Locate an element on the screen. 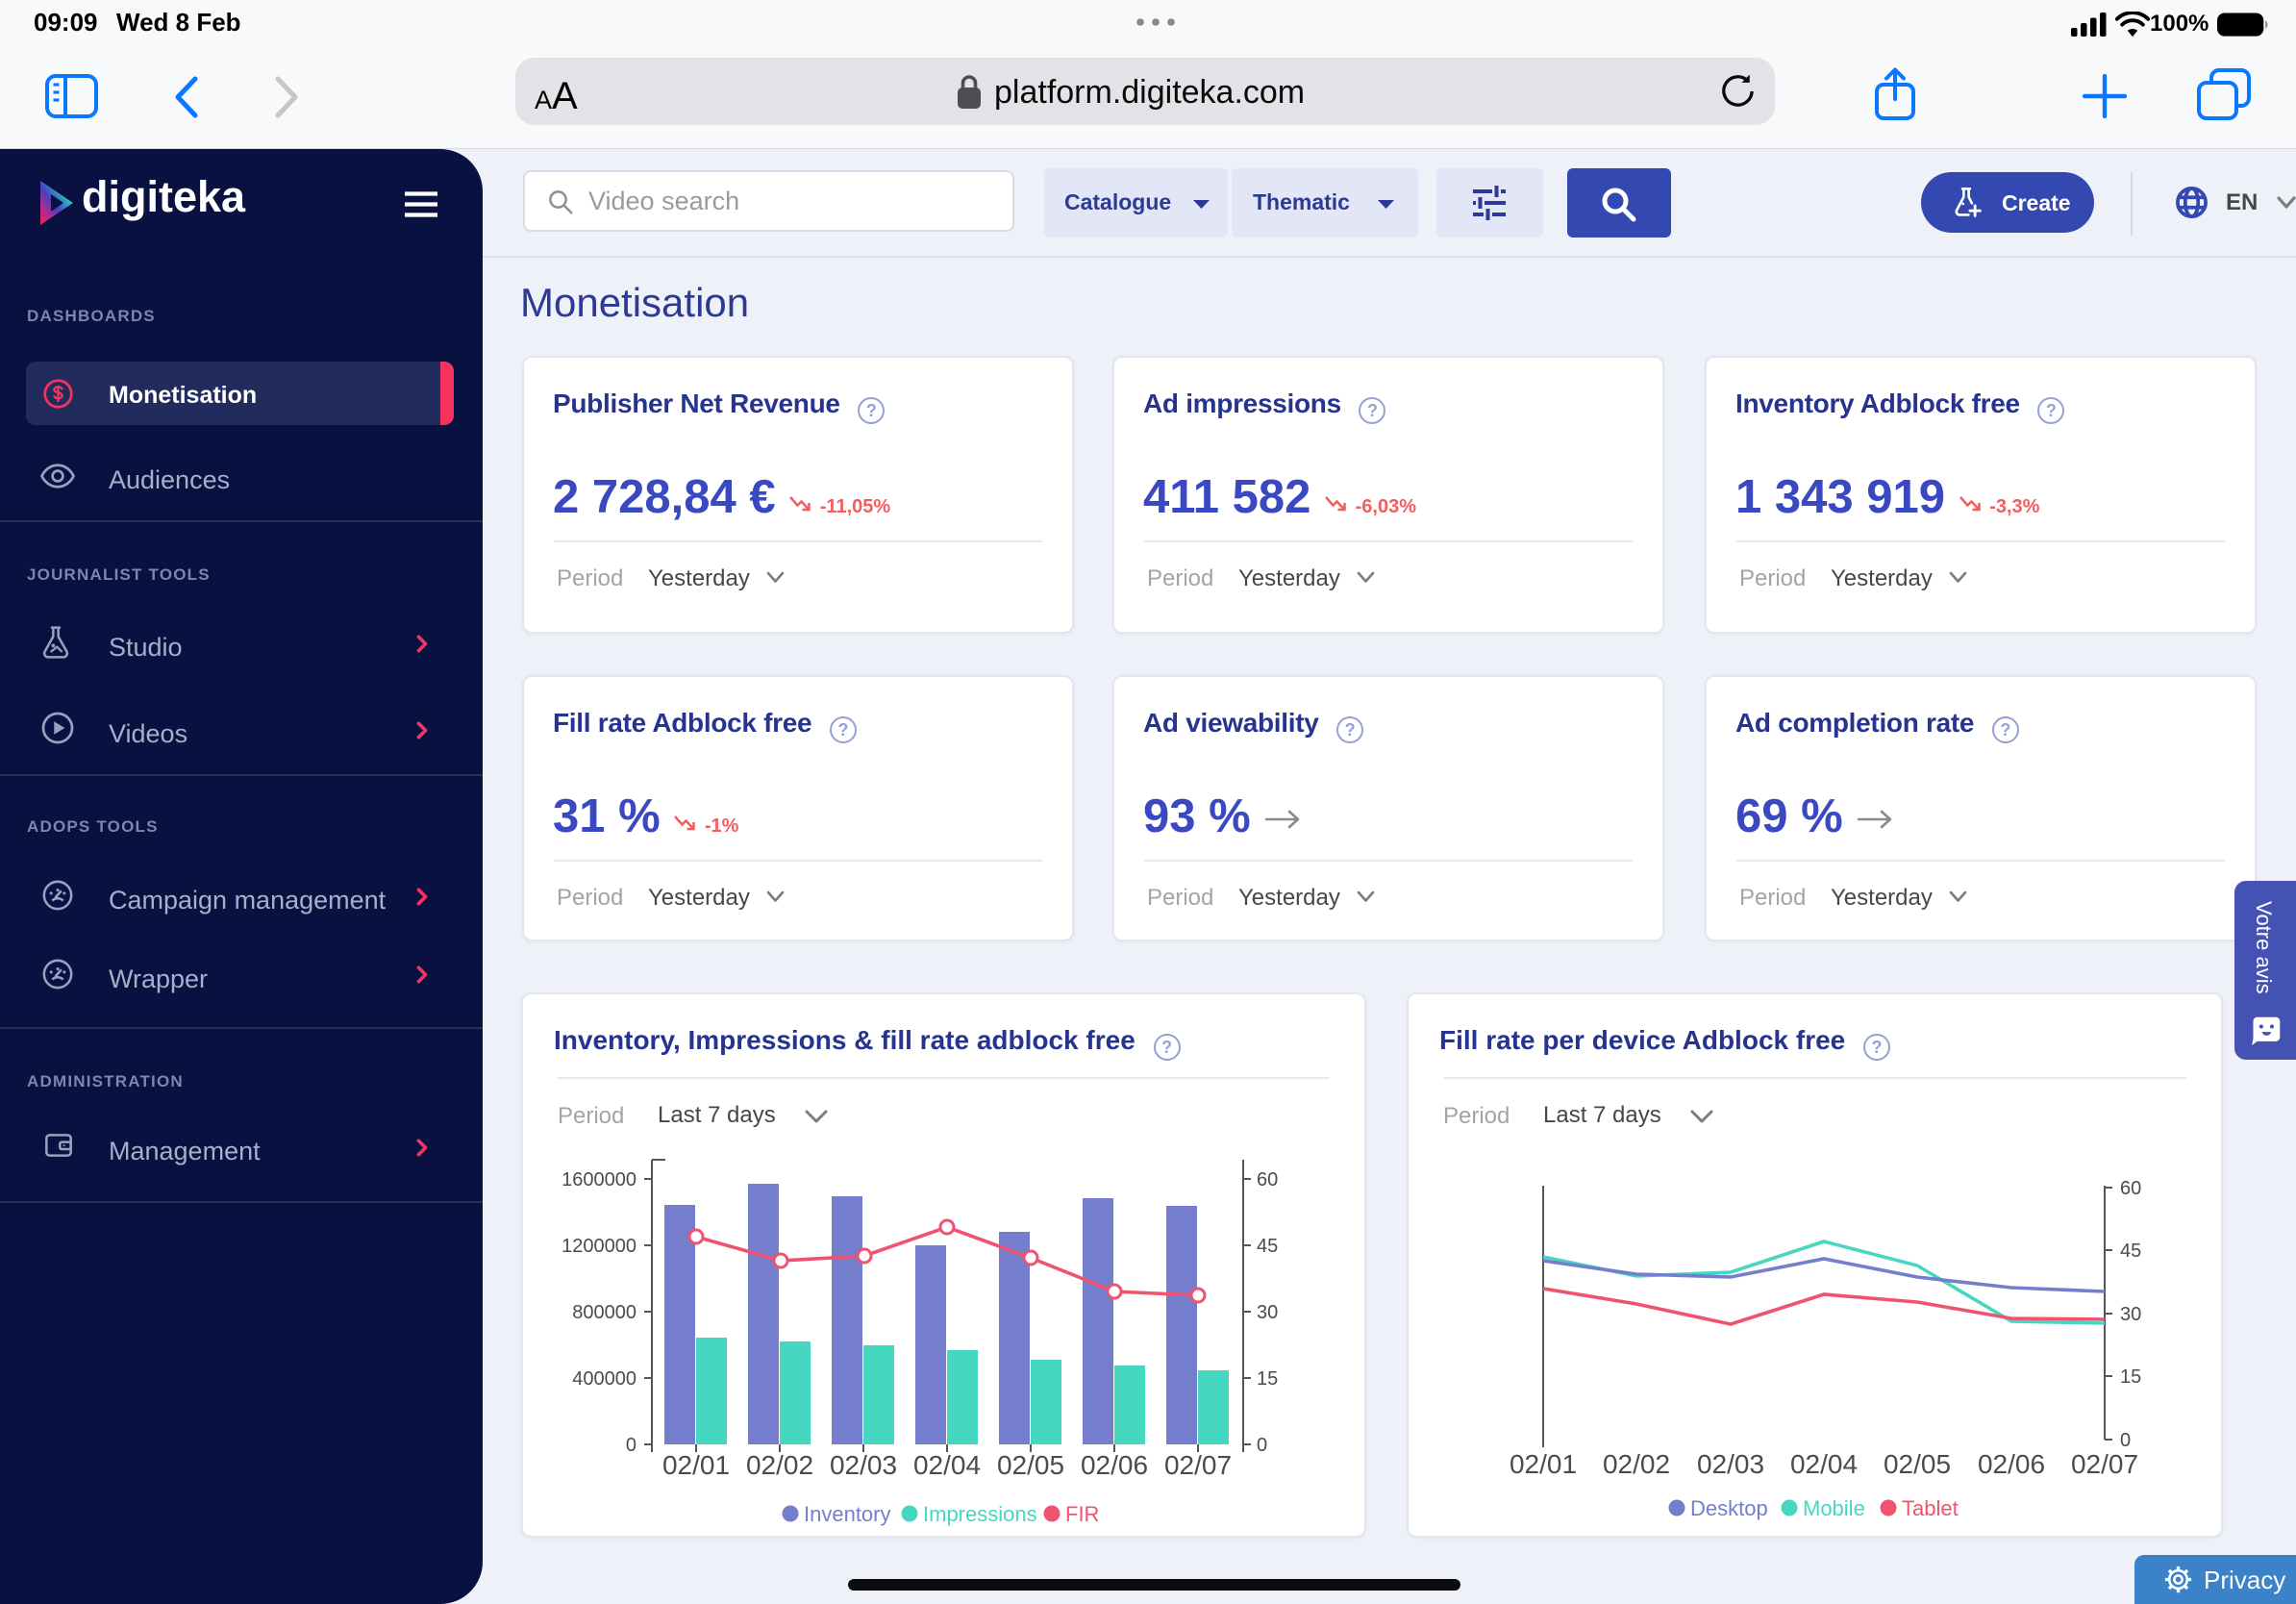  svg-text: 1200000 is located at coordinates (599, 1246).